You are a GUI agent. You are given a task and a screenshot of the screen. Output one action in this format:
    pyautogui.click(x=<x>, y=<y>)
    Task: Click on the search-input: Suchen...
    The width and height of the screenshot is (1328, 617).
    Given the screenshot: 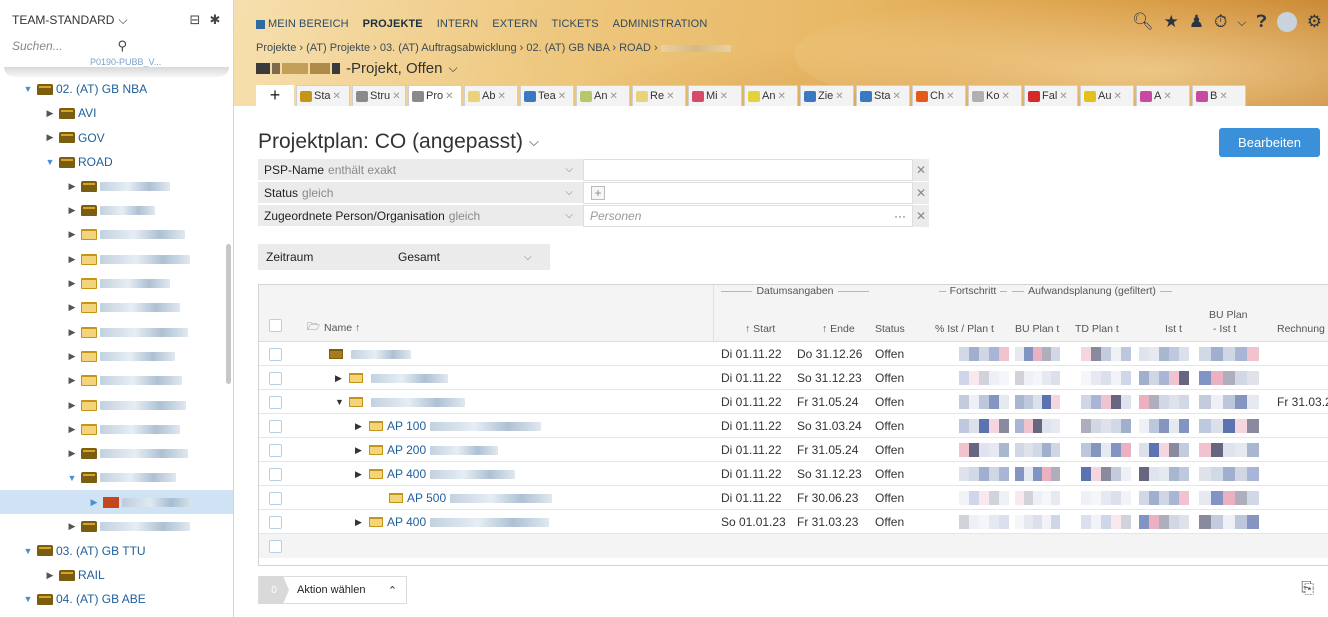 What is the action you would take?
    pyautogui.click(x=65, y=46)
    